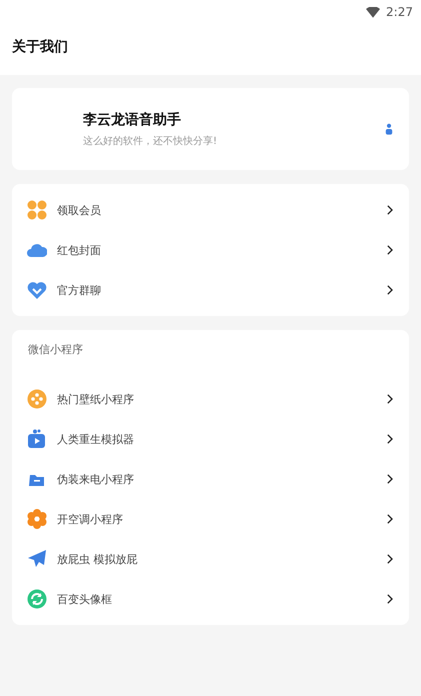 The width and height of the screenshot is (421, 696). Describe the element at coordinates (210, 559) in the screenshot. I see `mini-program-item: 放屁虫 模拟放屁` at that location.